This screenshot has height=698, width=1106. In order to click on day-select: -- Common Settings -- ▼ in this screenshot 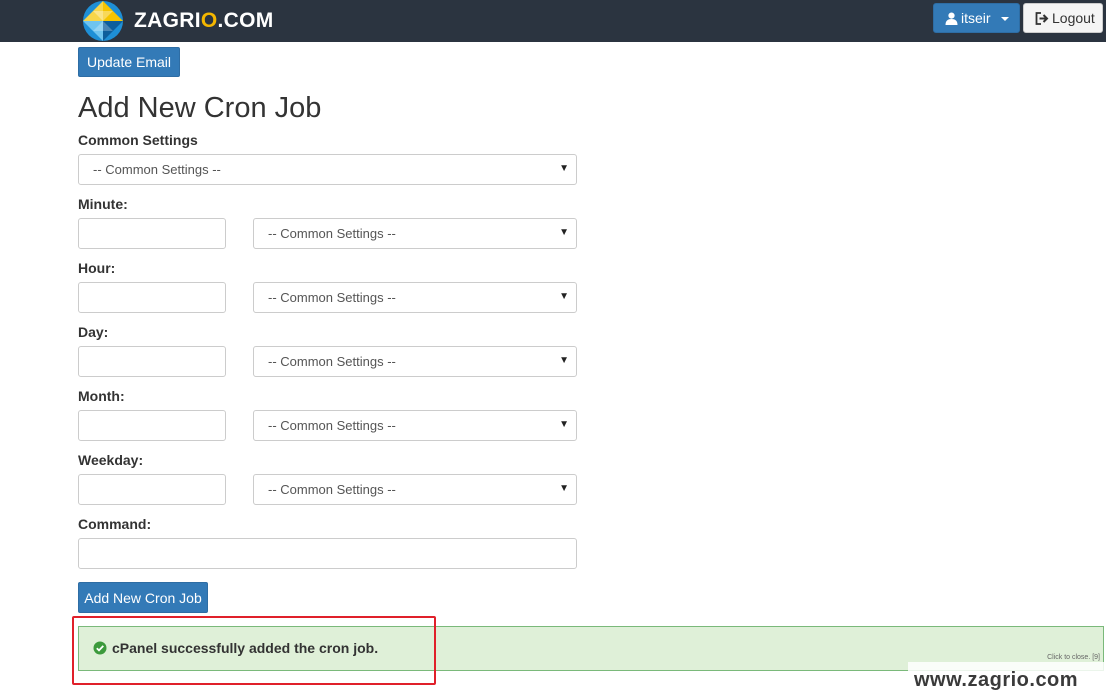, I will do `click(415, 361)`.